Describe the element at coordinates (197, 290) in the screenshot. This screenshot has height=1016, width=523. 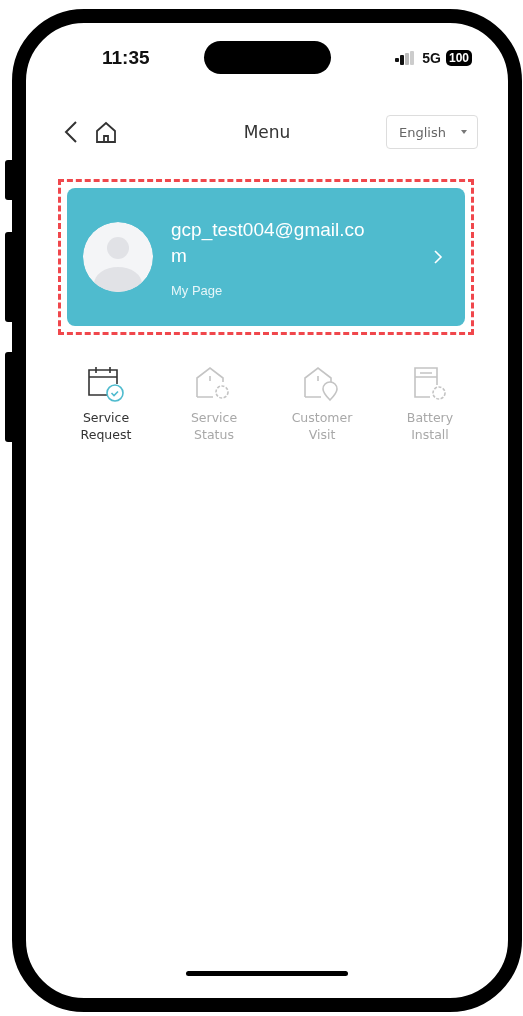
I see `my-page-link: My Page` at that location.